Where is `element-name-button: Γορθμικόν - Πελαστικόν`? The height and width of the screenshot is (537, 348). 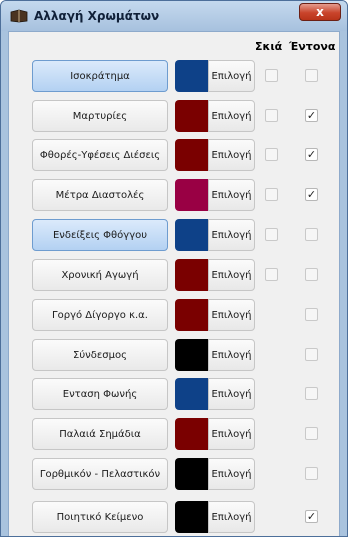
element-name-button: Γορθμικόν - Πελαστικόν is located at coordinates (100, 474).